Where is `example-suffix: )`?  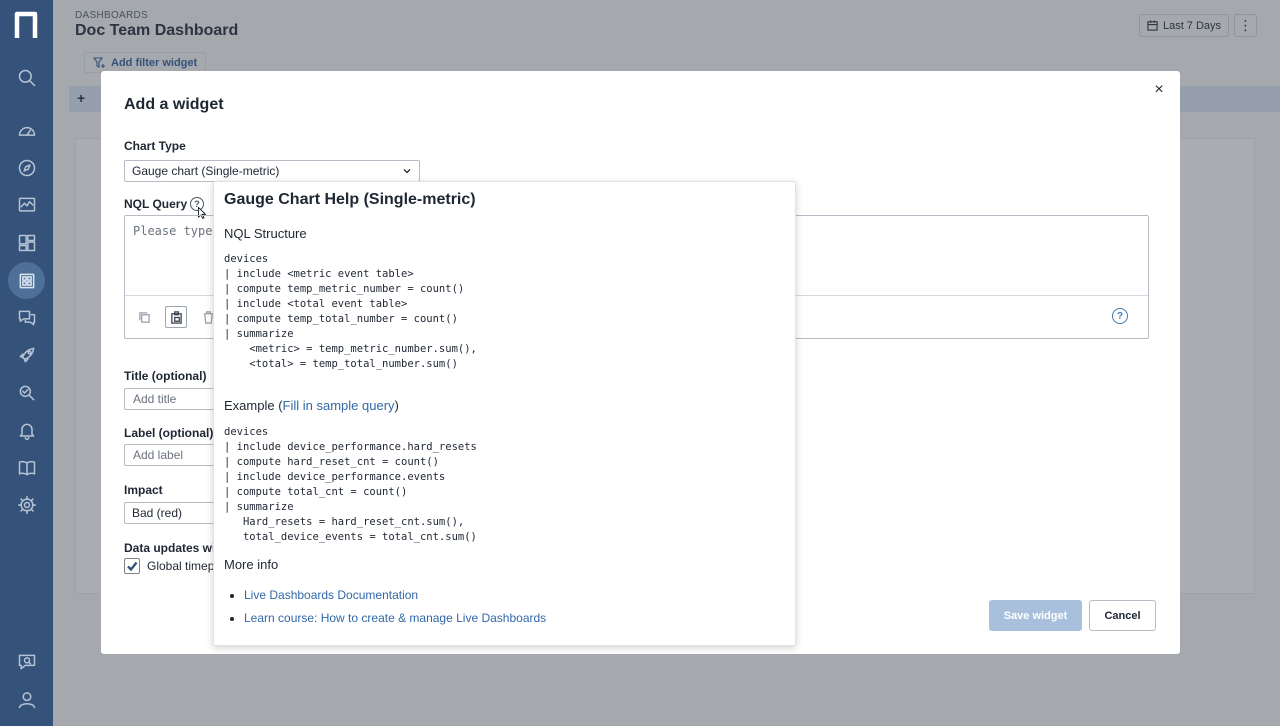 example-suffix: ) is located at coordinates (396, 405).